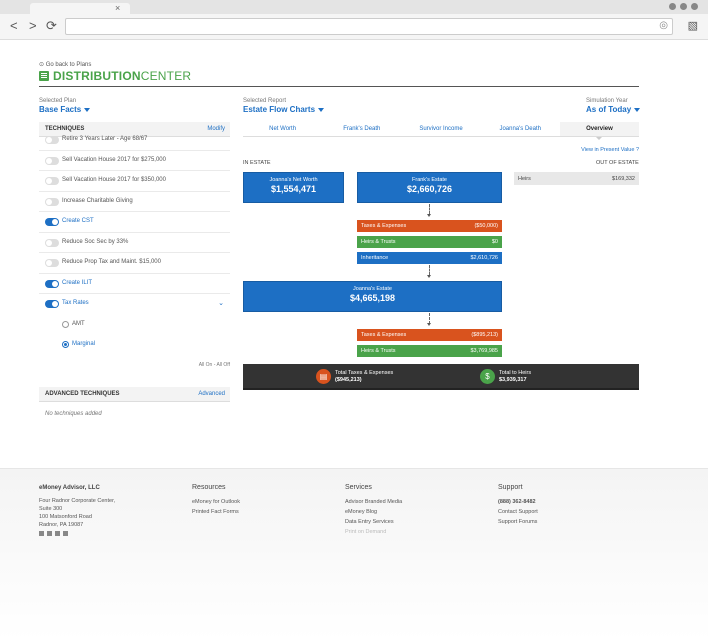  Describe the element at coordinates (134, 161) in the screenshot. I see `technique-item: Sell Vacation House 2017 for $275,000` at that location.